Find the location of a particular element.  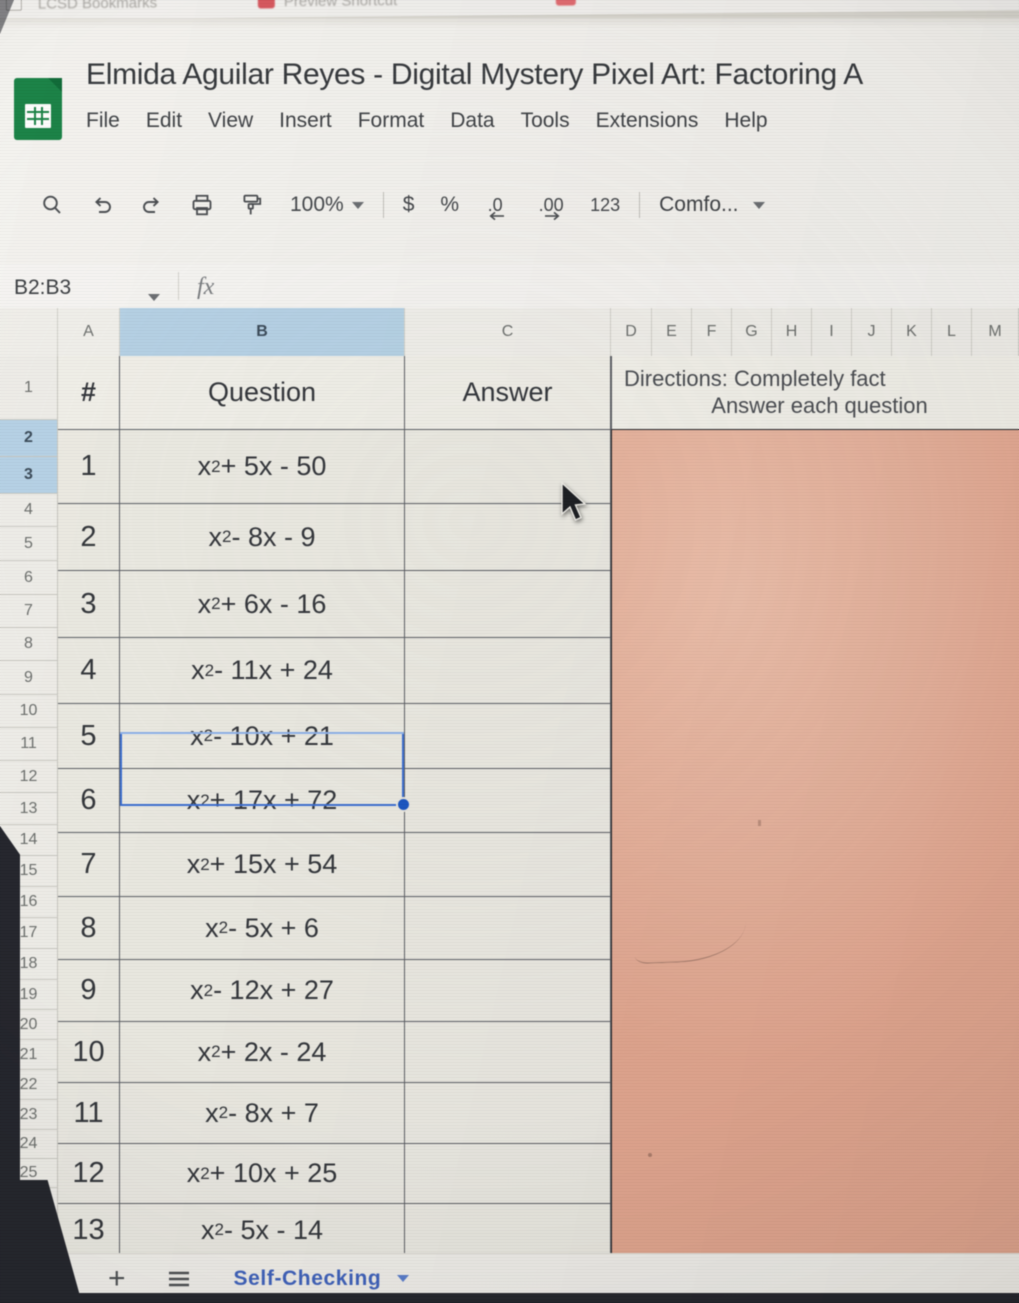

column-header-l: L is located at coordinates (952, 332).